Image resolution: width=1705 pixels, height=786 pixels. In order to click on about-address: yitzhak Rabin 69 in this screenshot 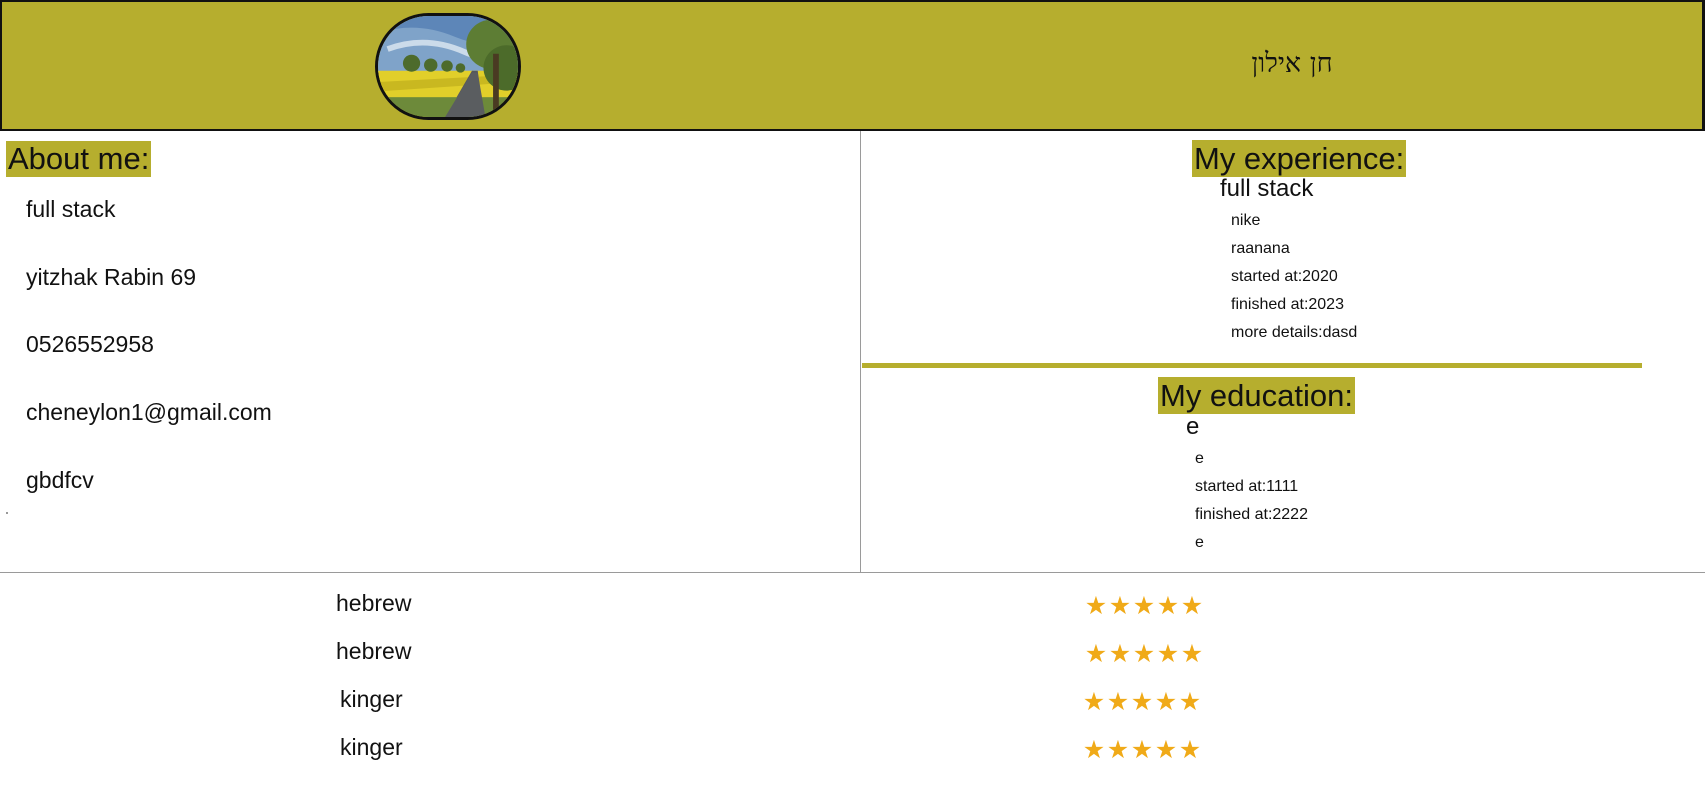, I will do `click(111, 277)`.